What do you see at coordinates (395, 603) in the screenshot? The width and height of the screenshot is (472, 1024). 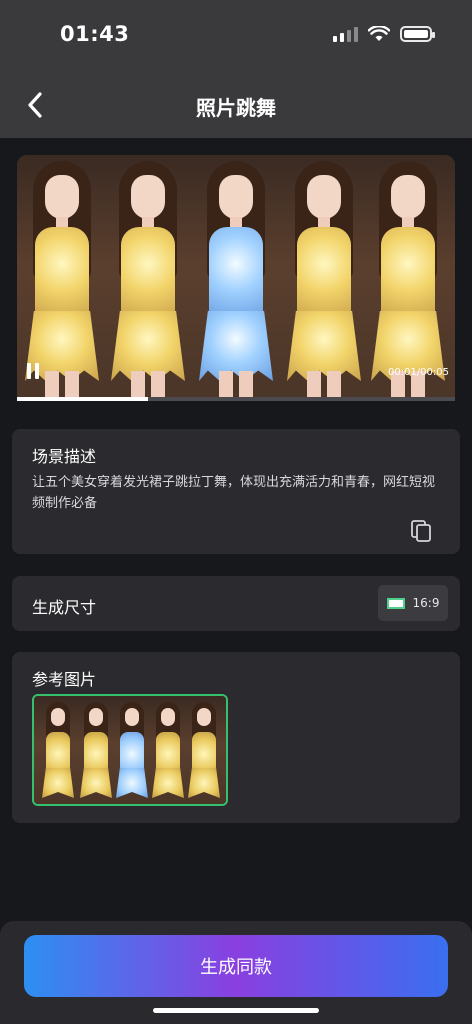 I see `aspect-ratio-icon` at bounding box center [395, 603].